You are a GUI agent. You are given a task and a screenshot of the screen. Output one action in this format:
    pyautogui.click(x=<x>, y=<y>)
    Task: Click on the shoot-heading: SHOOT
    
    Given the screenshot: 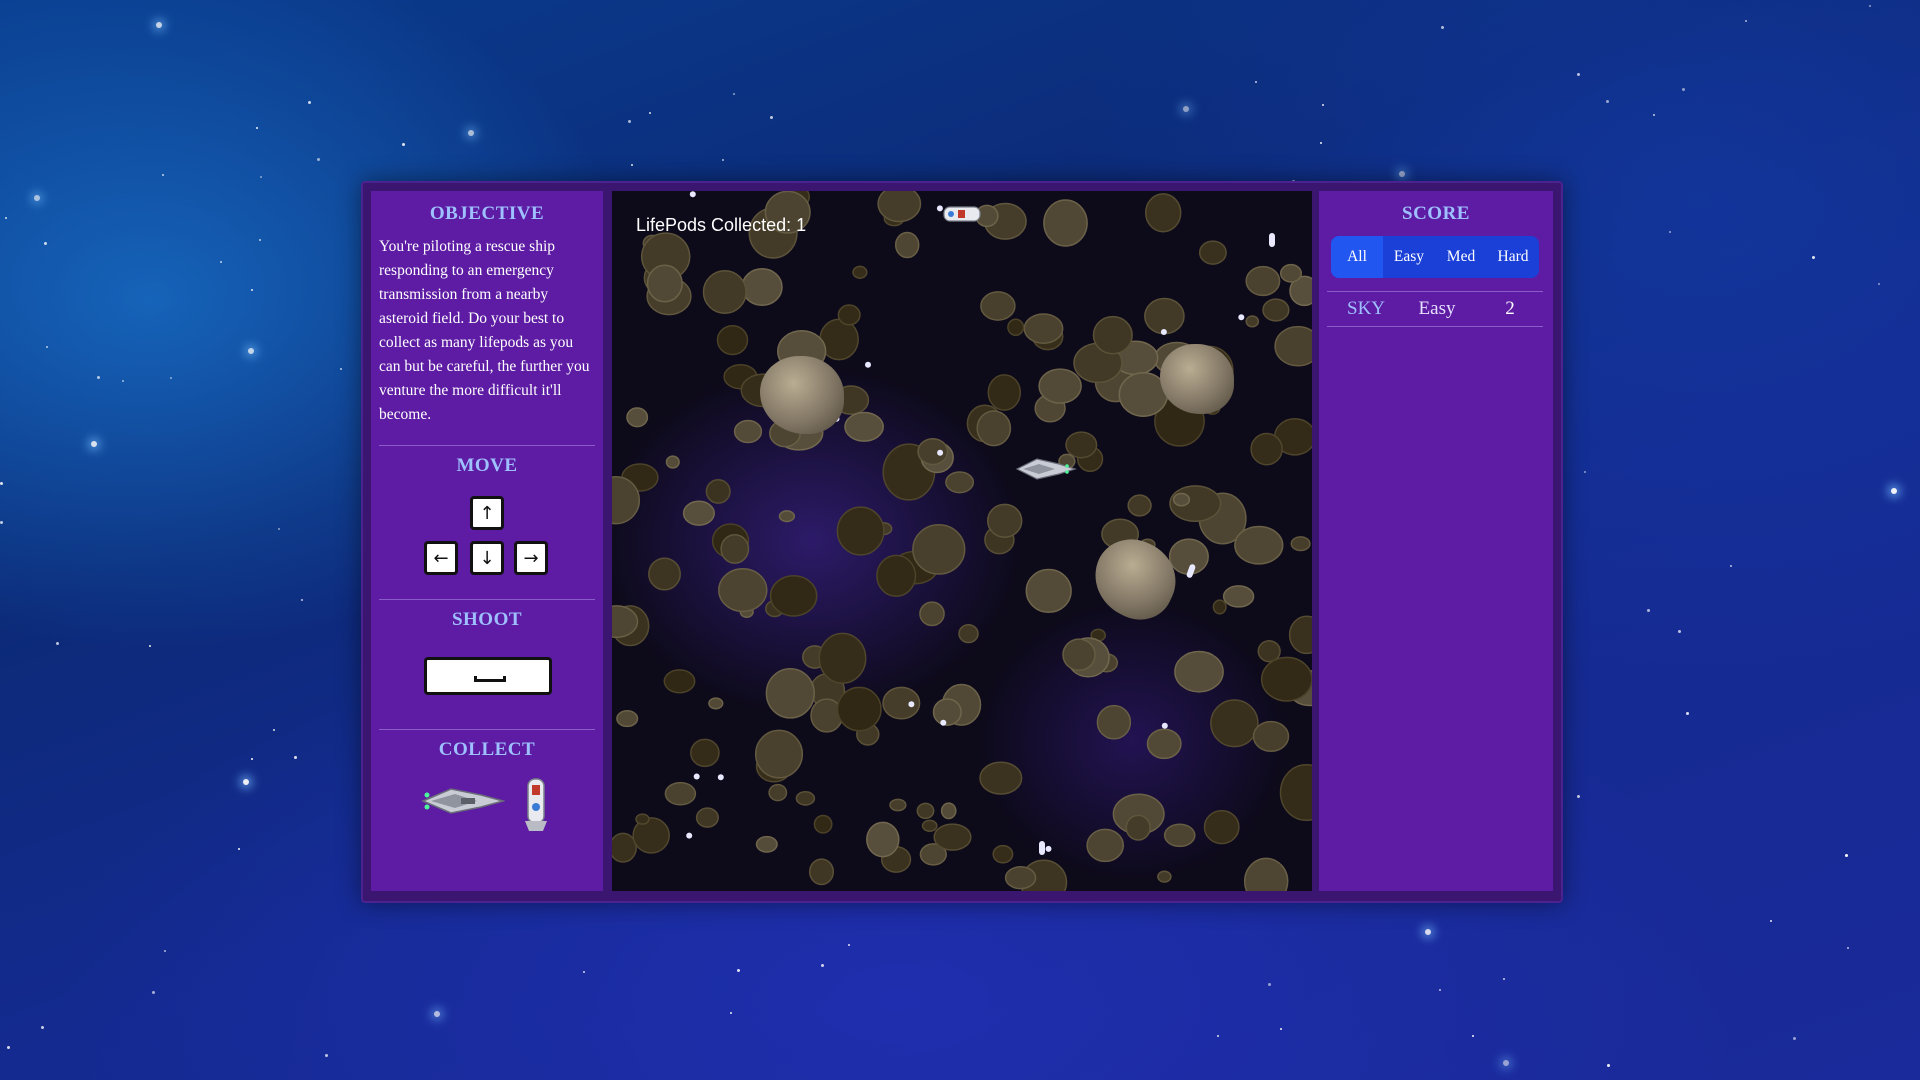 What is the action you would take?
    pyautogui.click(x=487, y=619)
    